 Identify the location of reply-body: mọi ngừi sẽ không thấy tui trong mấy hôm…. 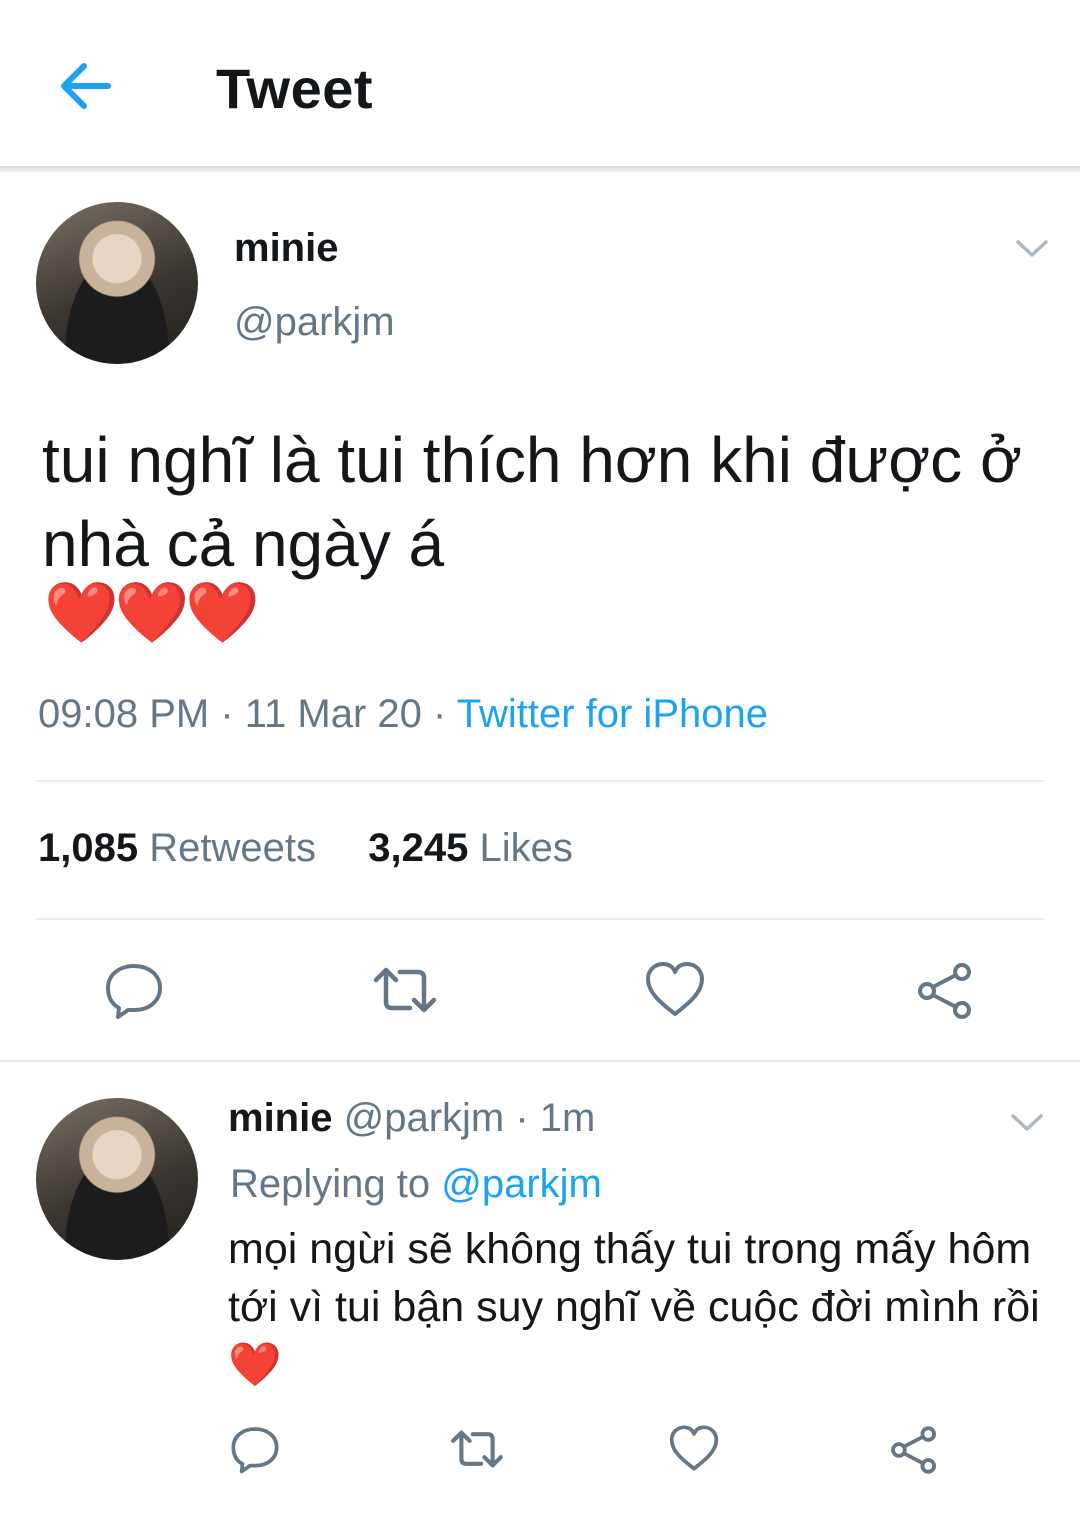
(634, 1278).